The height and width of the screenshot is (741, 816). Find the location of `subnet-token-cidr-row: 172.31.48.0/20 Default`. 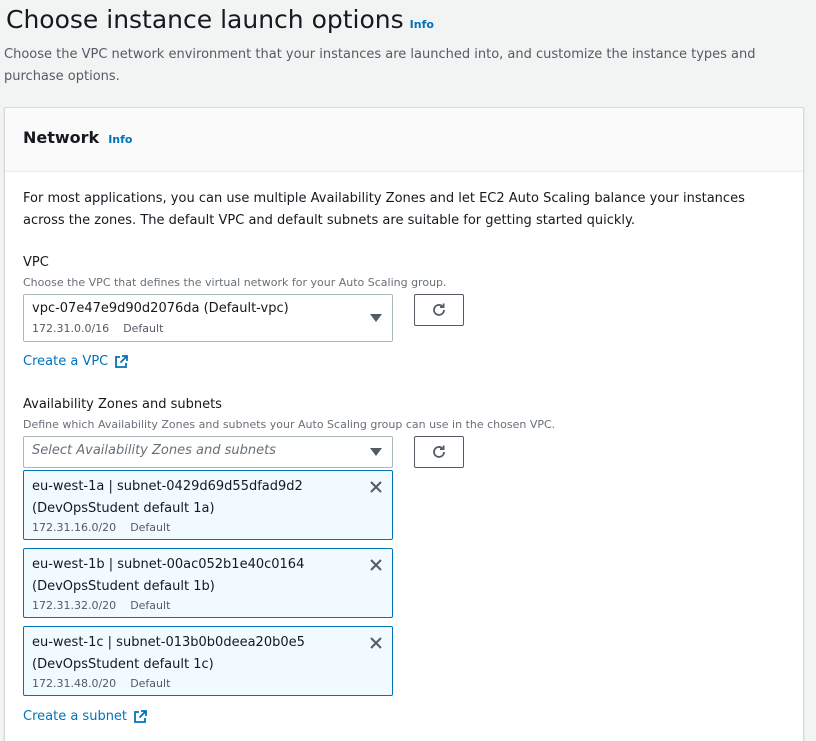

subnet-token-cidr-row: 172.31.48.0/20 Default is located at coordinates (101, 683).